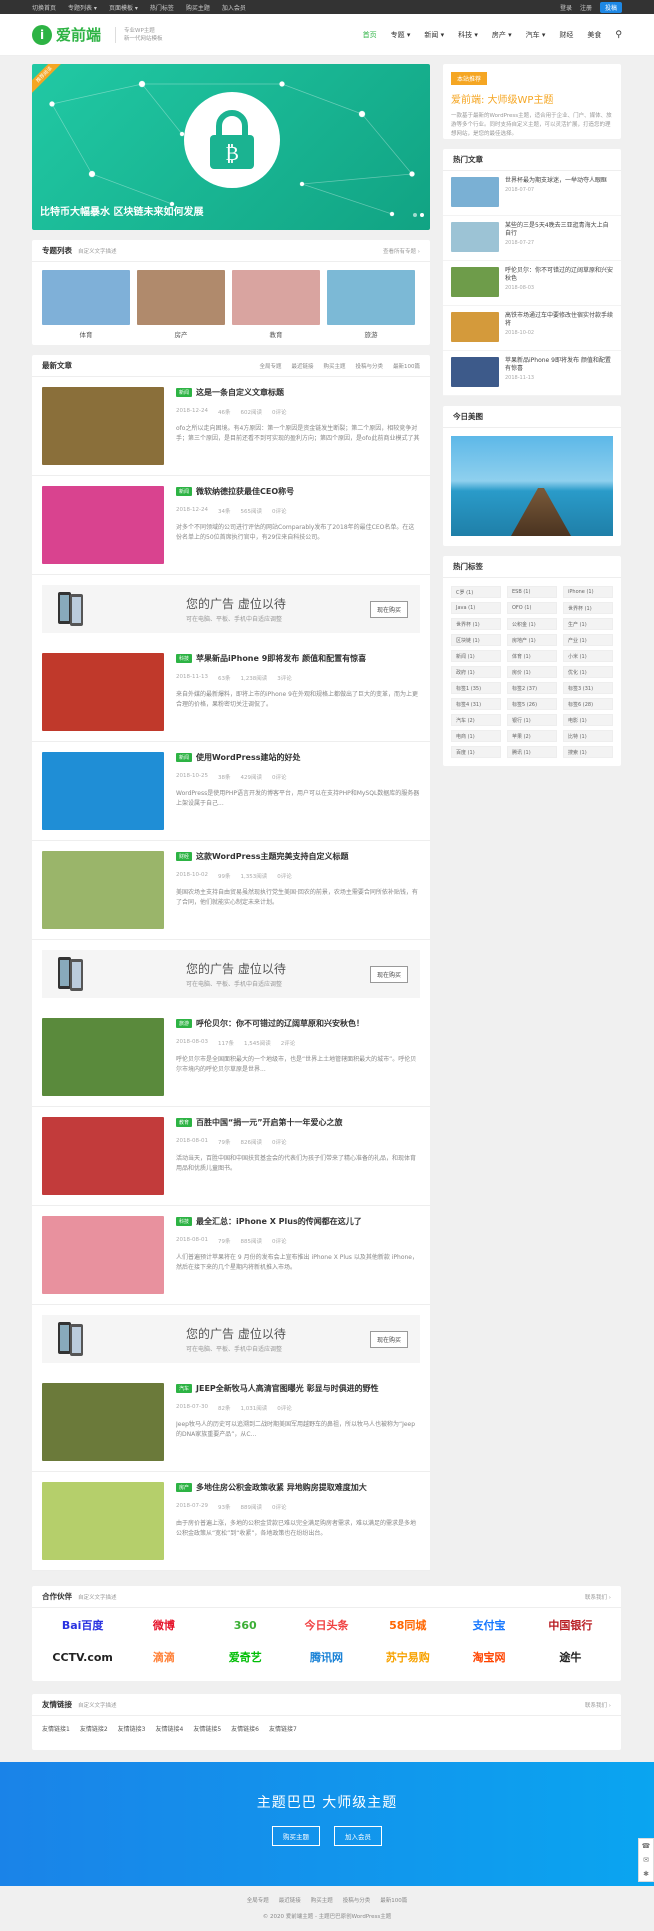 Image resolution: width=654 pixels, height=1931 pixels. Describe the element at coordinates (245, 1625) in the screenshot. I see `partner-logo: 360` at that location.